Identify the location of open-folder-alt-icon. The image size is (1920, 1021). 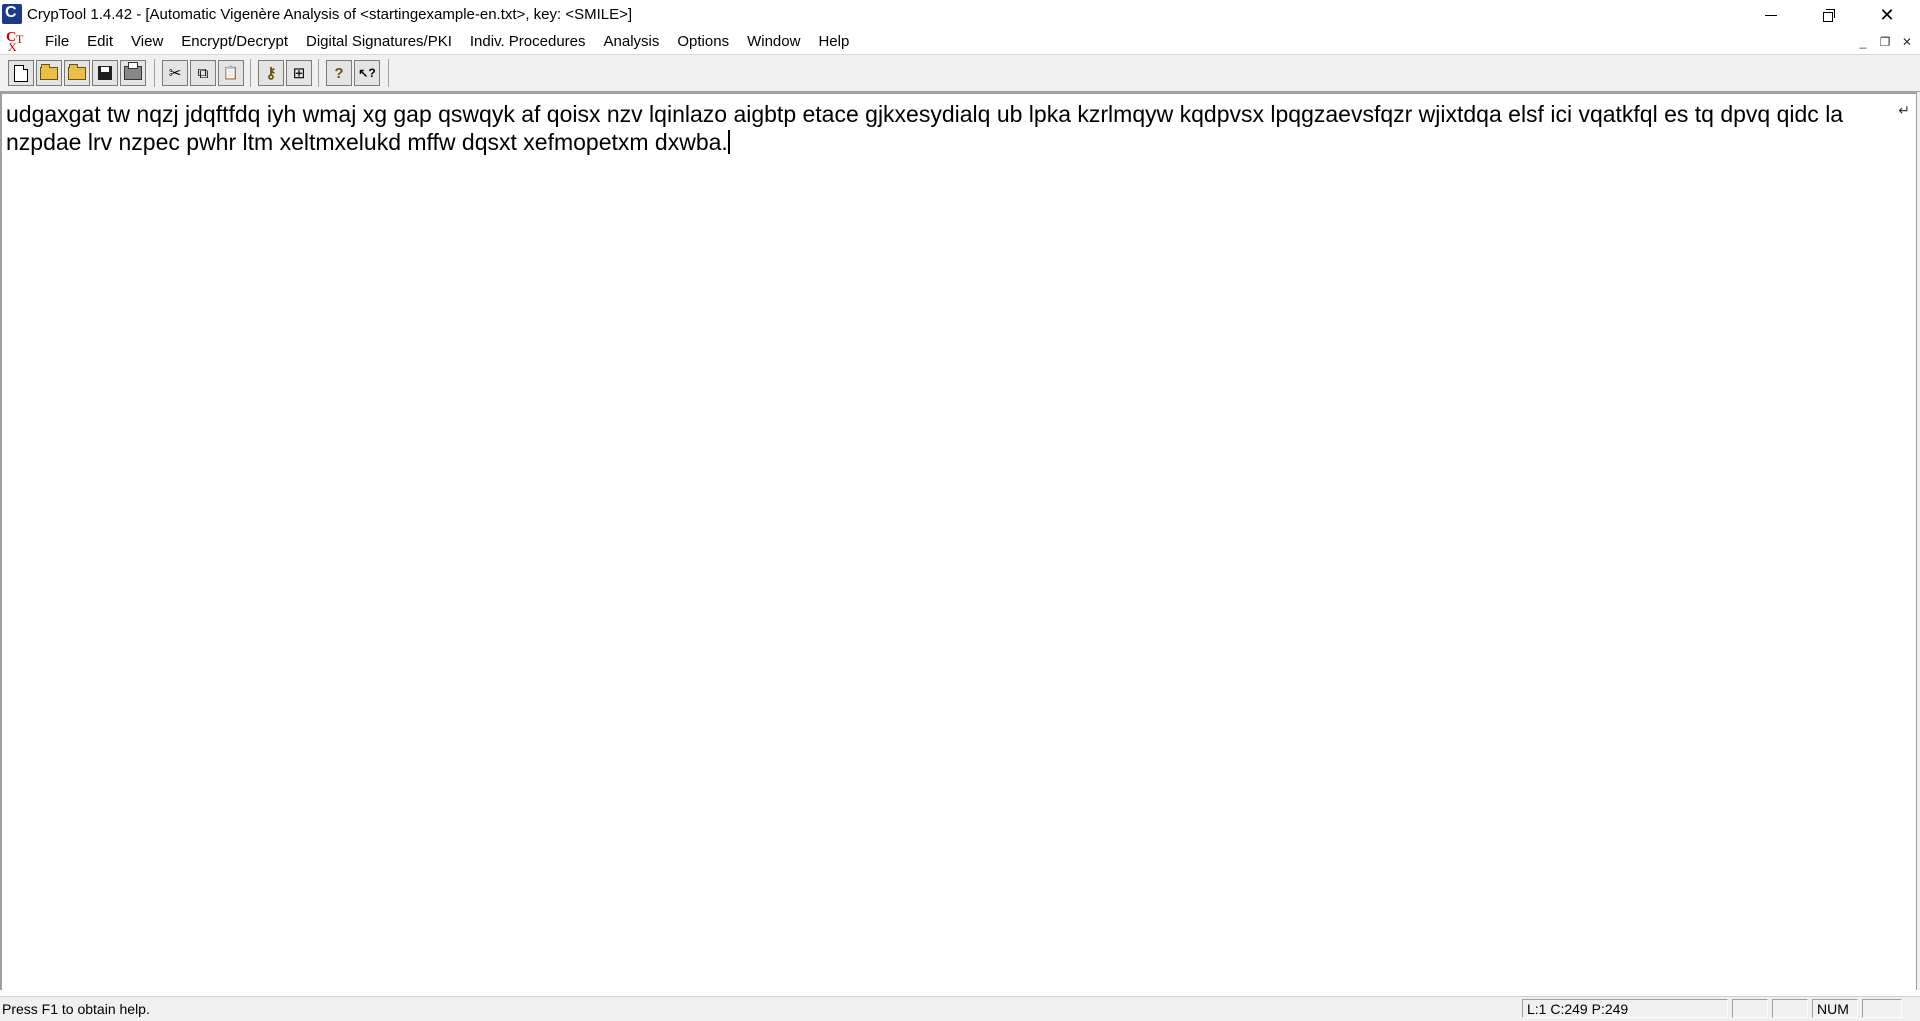
(77, 71).